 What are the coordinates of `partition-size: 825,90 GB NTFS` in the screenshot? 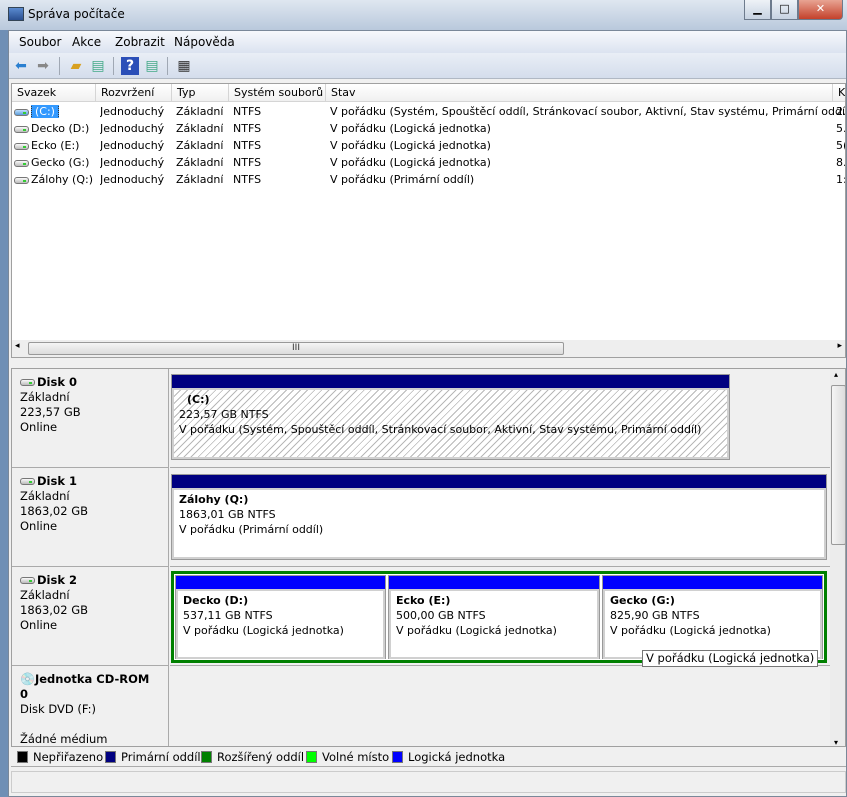 It's located at (655, 615).